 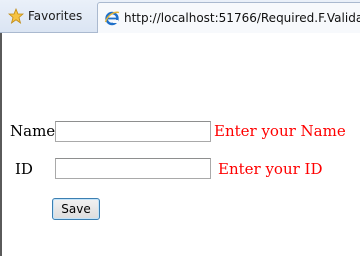 I want to click on name-required-message: Enter your Name, so click(x=280, y=131).